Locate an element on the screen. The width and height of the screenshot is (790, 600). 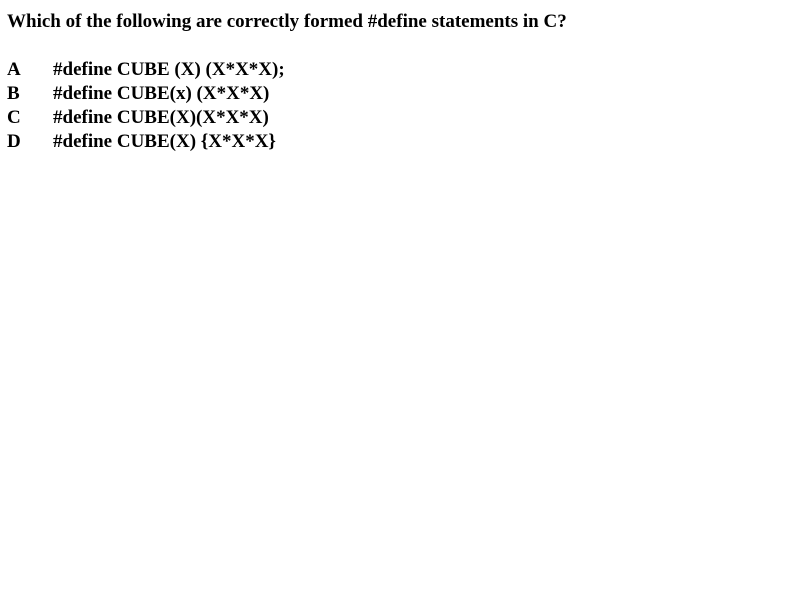
option-a: A #define CUBE (X) (X*X*X); is located at coordinates (146, 70).